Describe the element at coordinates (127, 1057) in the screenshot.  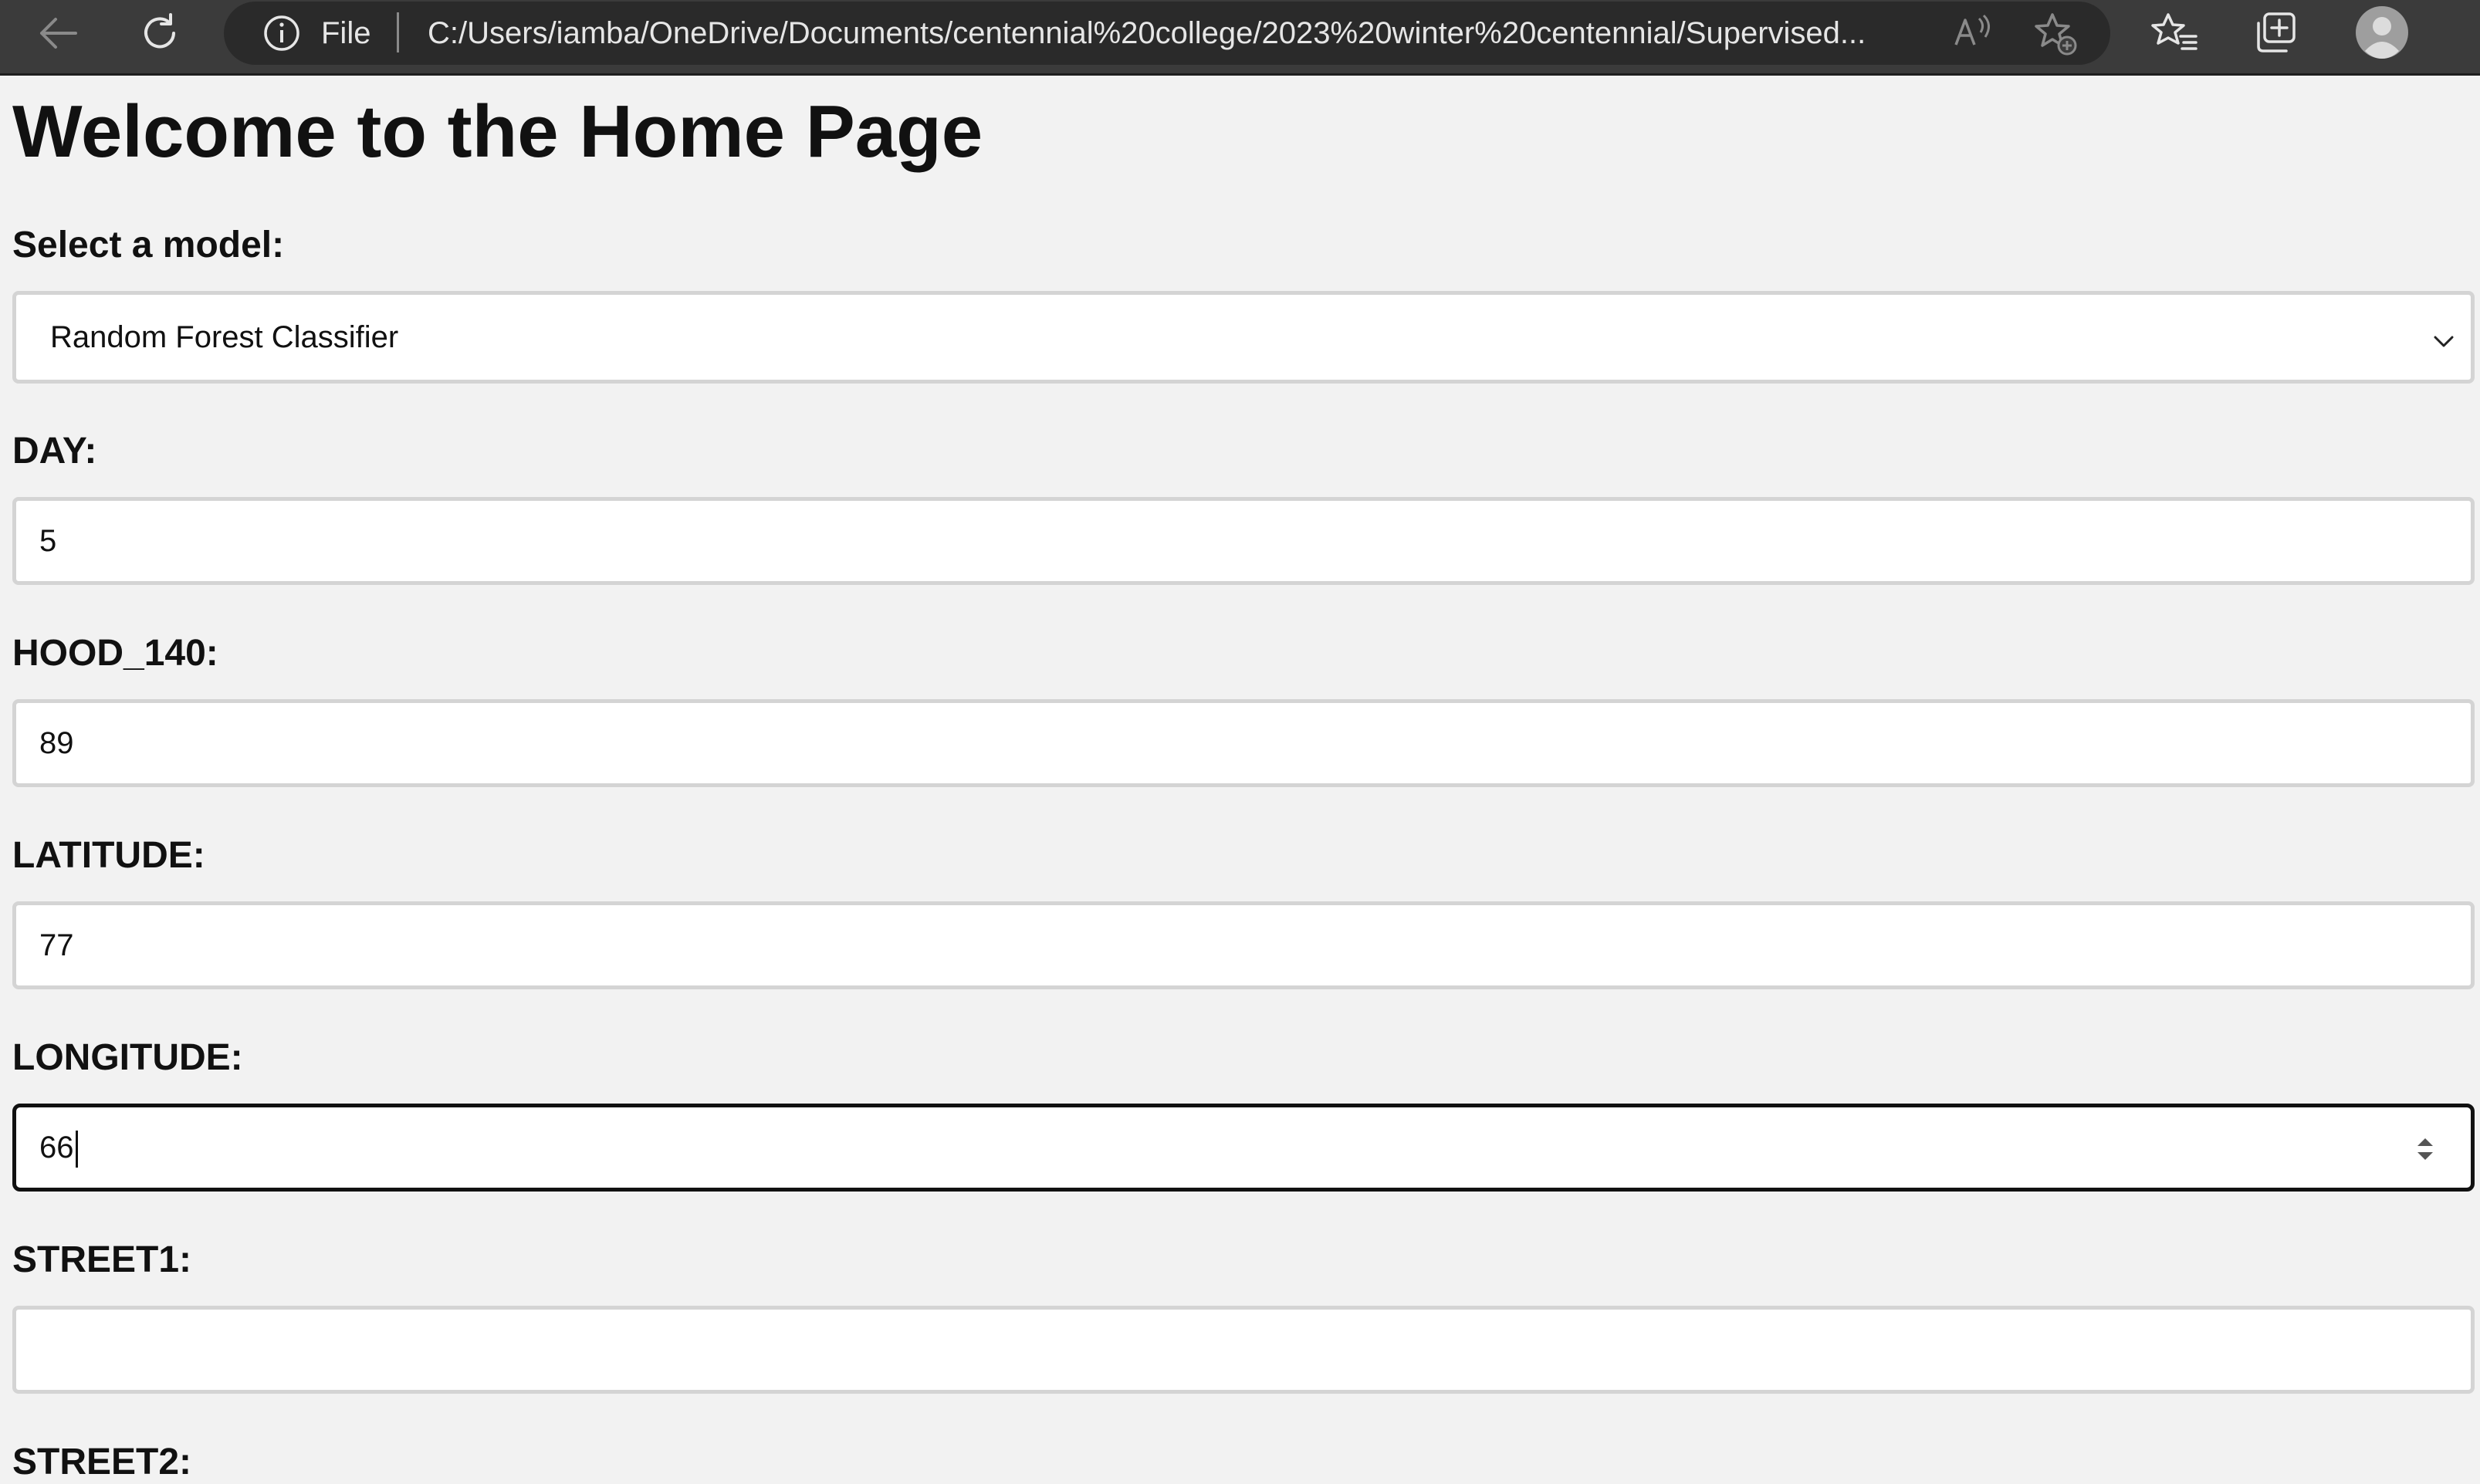
I see `longitude-label: LONGITUDE:` at that location.